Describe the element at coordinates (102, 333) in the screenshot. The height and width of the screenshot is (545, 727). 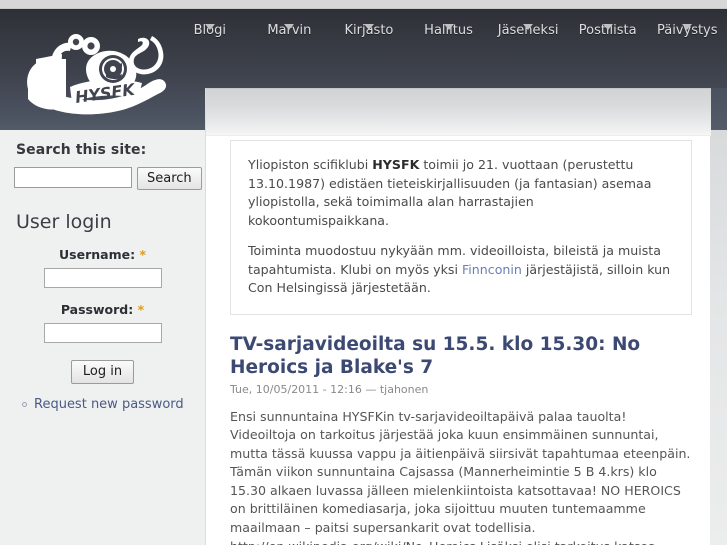
I see `password-input` at that location.